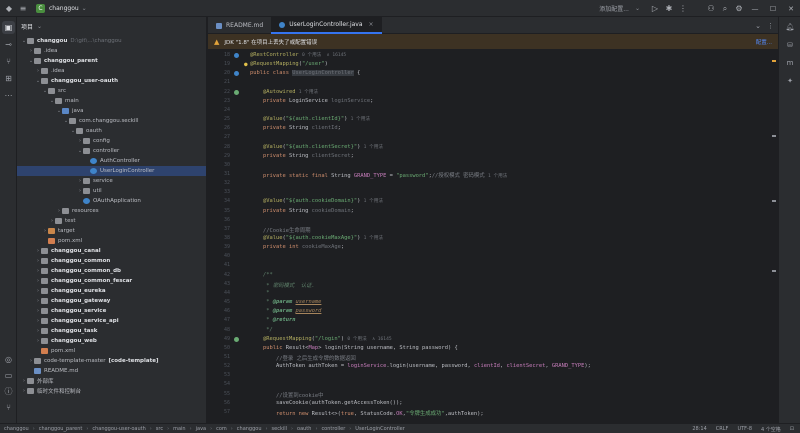 The image size is (800, 433). What do you see at coordinates (111, 331) in the screenshot?
I see `tree-item: › changgou_task` at bounding box center [111, 331].